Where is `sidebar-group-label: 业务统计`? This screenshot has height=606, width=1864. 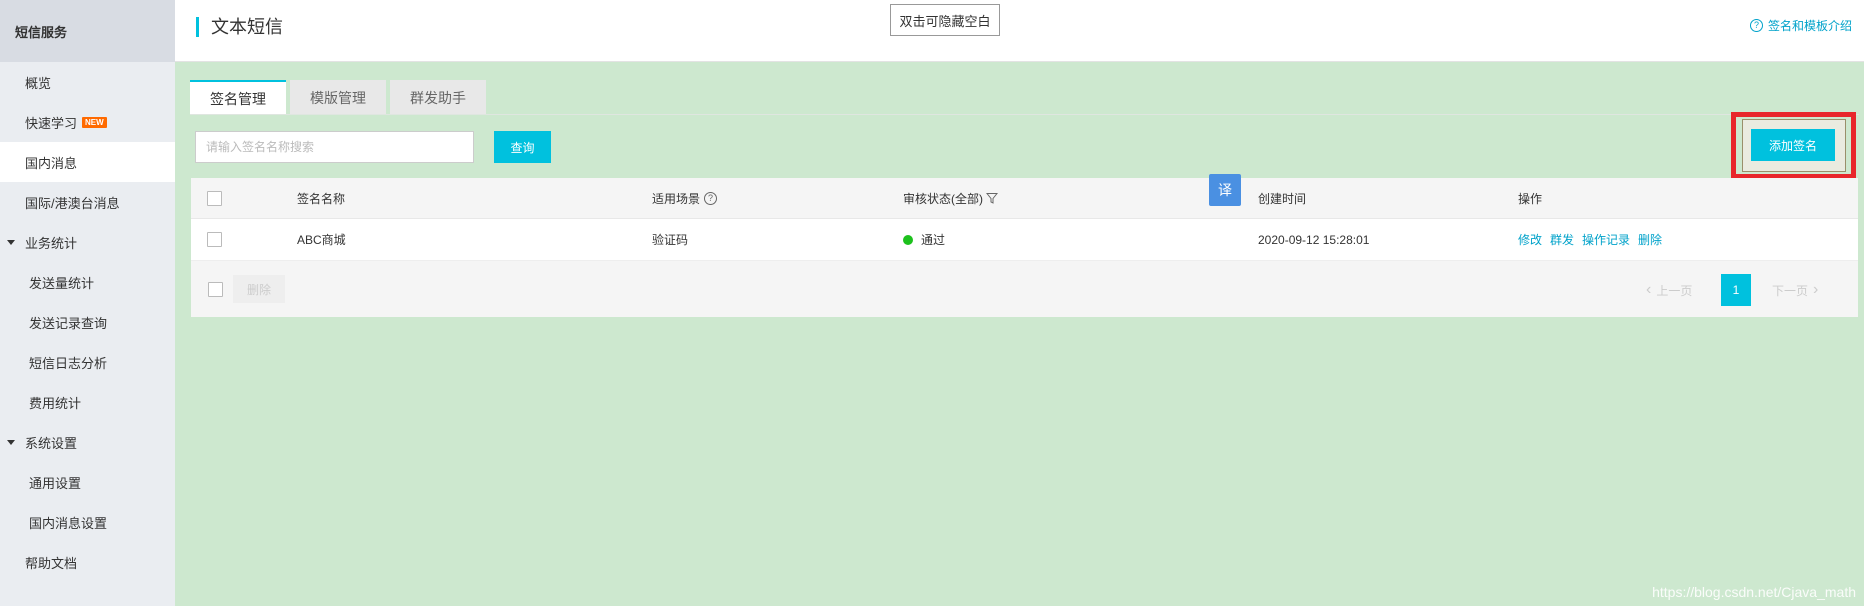 sidebar-group-label: 业务统计 is located at coordinates (51, 243).